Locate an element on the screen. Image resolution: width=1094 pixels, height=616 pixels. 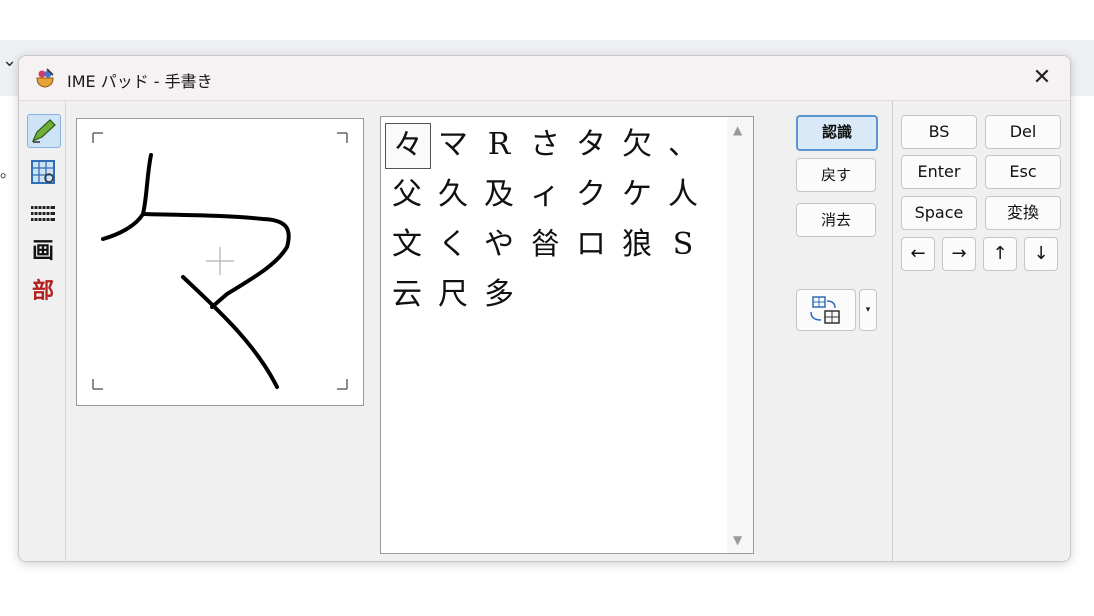
handwriting-strokes is located at coordinates (220, 261).